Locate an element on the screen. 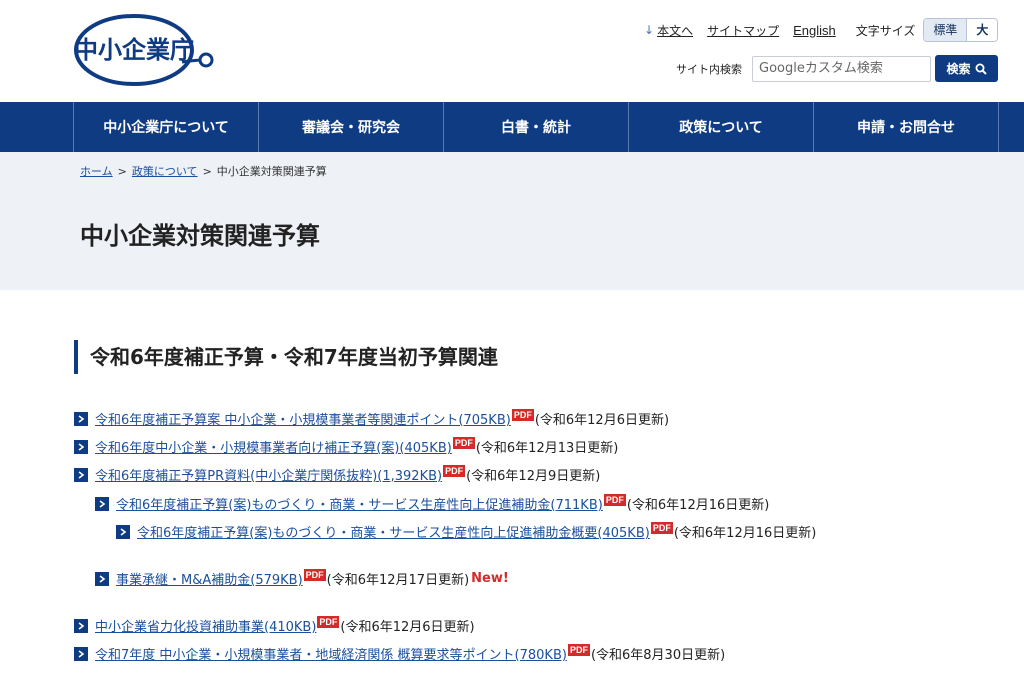 Image resolution: width=1024 pixels, height=683 pixels. breadcrumb: ホーム > 政策について > 中小企業対策関連予算 is located at coordinates (203, 171).